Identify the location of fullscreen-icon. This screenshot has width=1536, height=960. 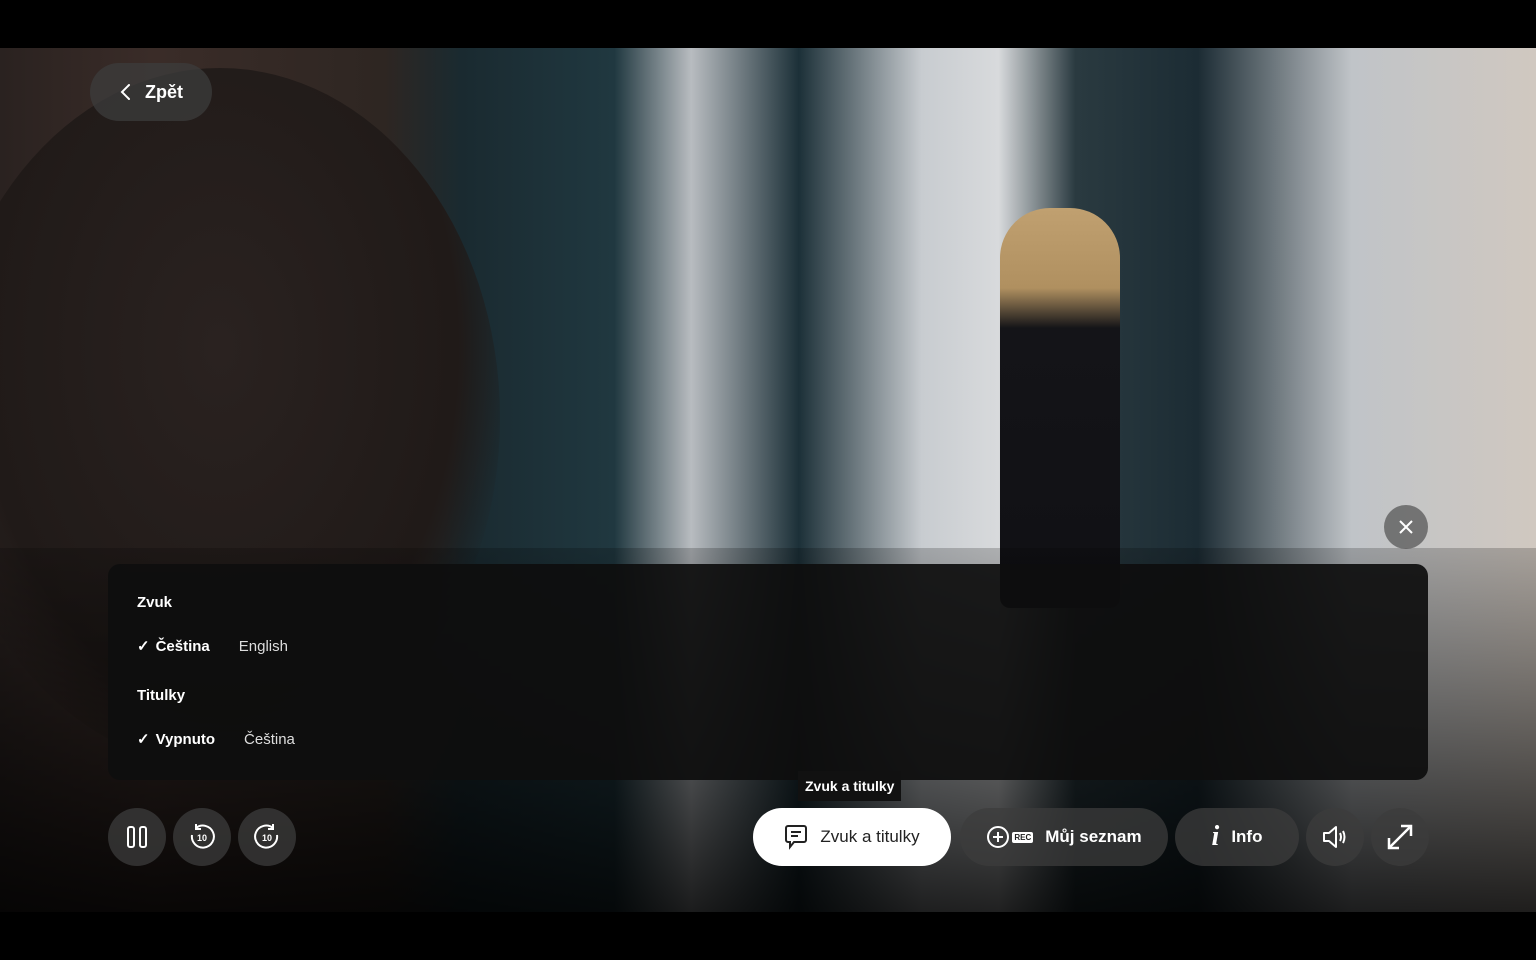
(1400, 837).